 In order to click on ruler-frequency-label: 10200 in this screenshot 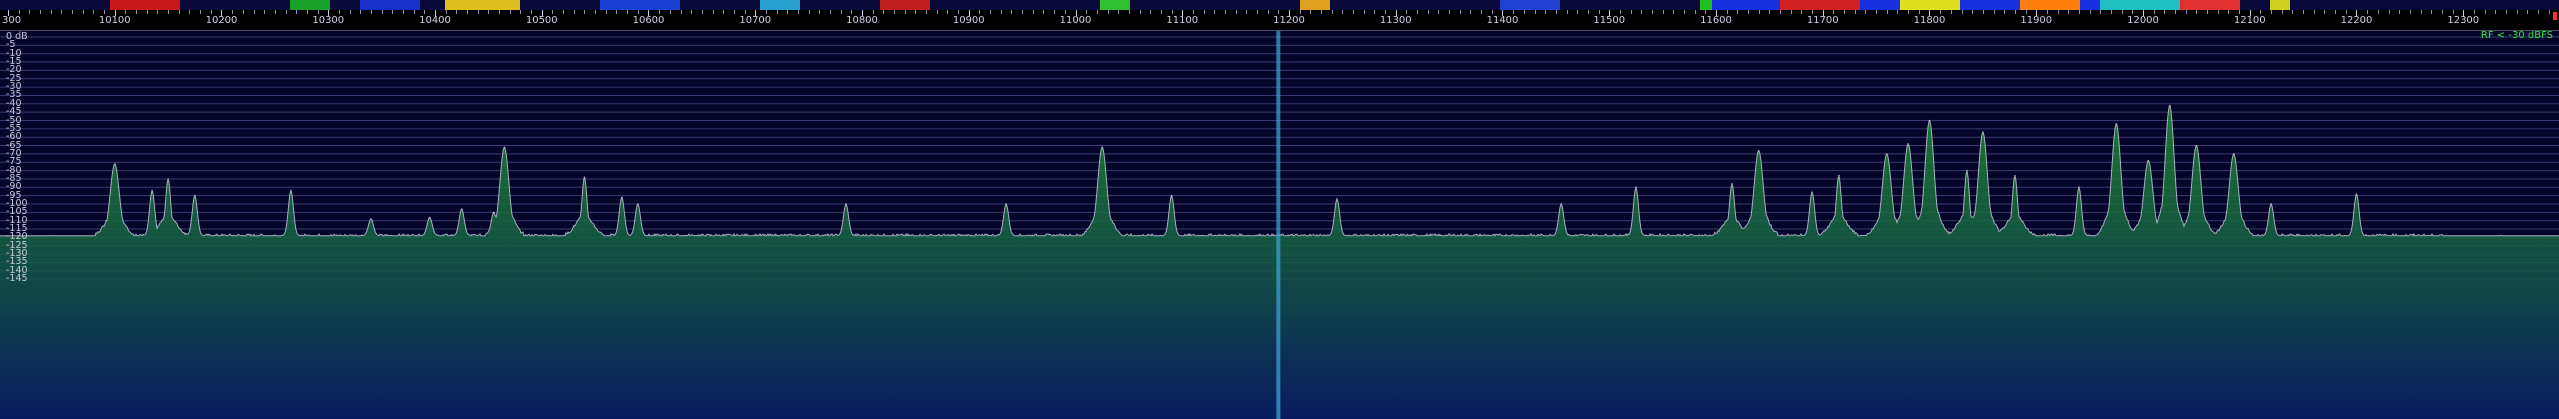, I will do `click(221, 20)`.